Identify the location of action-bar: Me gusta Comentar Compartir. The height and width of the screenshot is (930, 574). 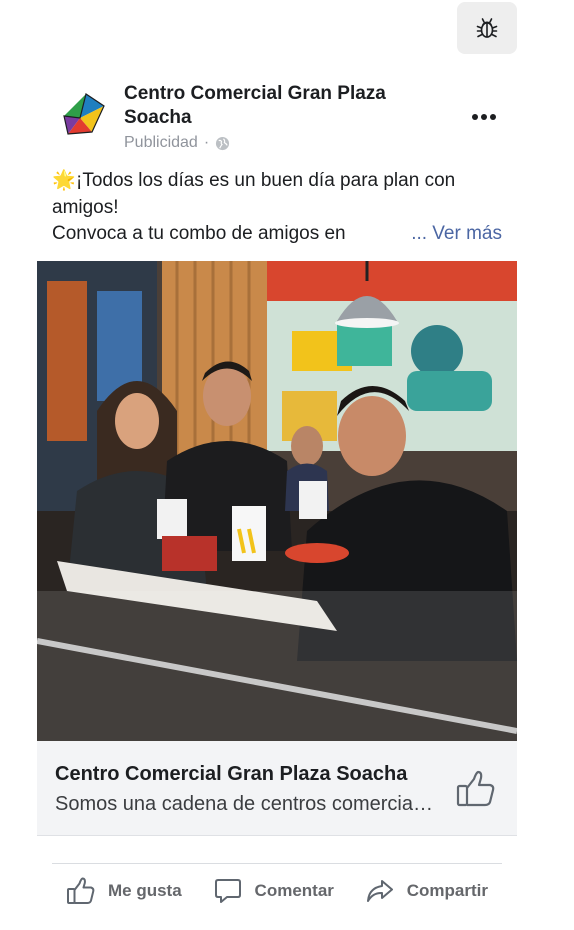
(277, 891).